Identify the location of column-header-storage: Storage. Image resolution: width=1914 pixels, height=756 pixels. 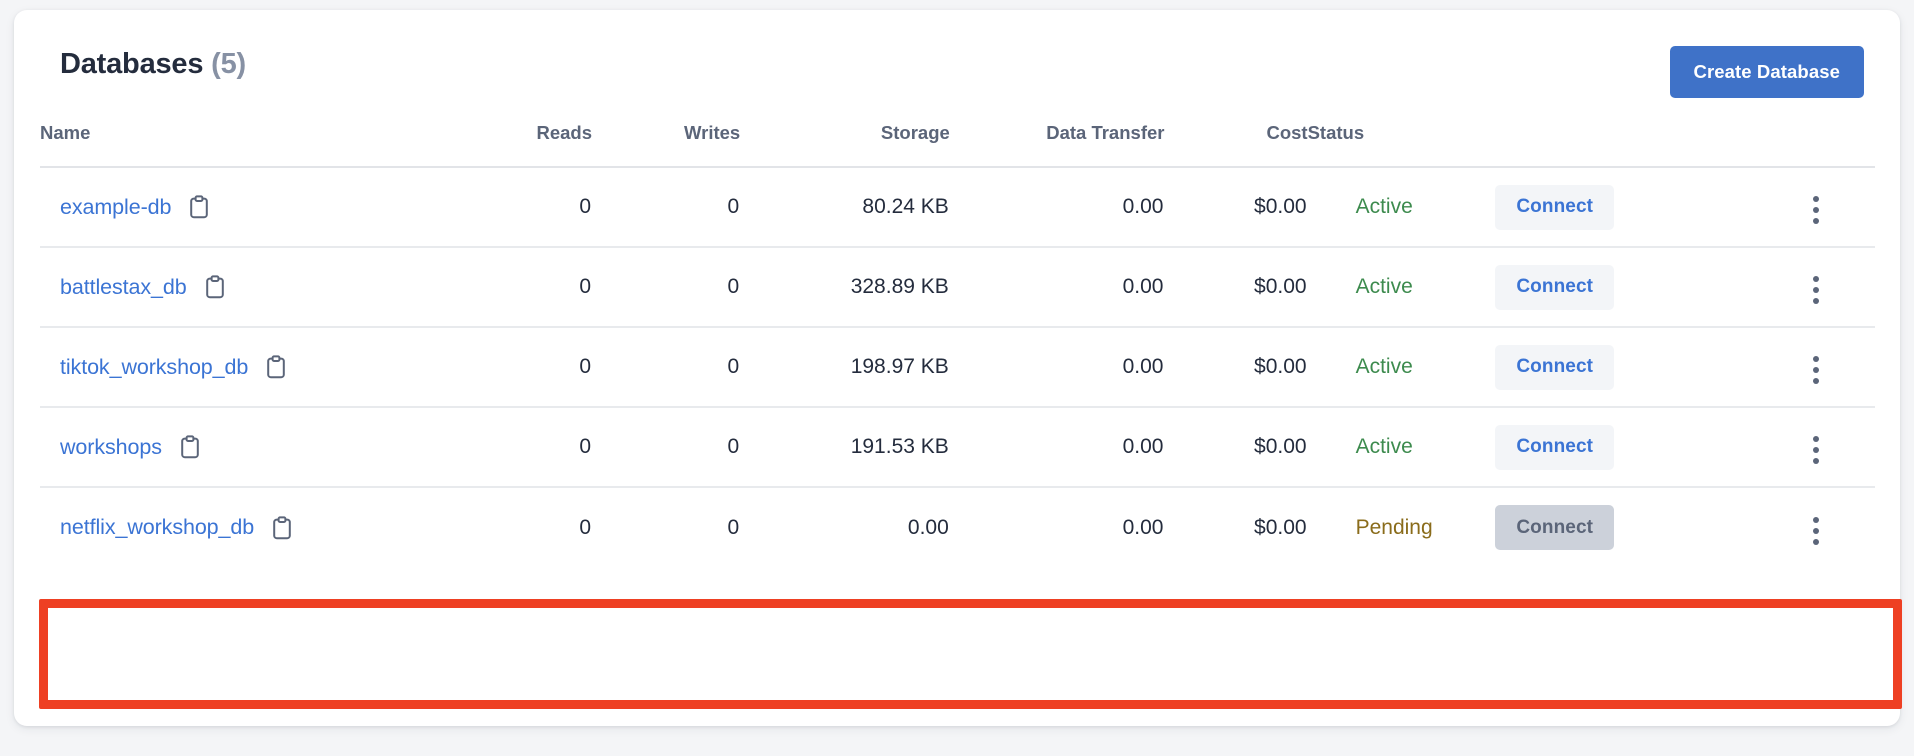
(845, 145).